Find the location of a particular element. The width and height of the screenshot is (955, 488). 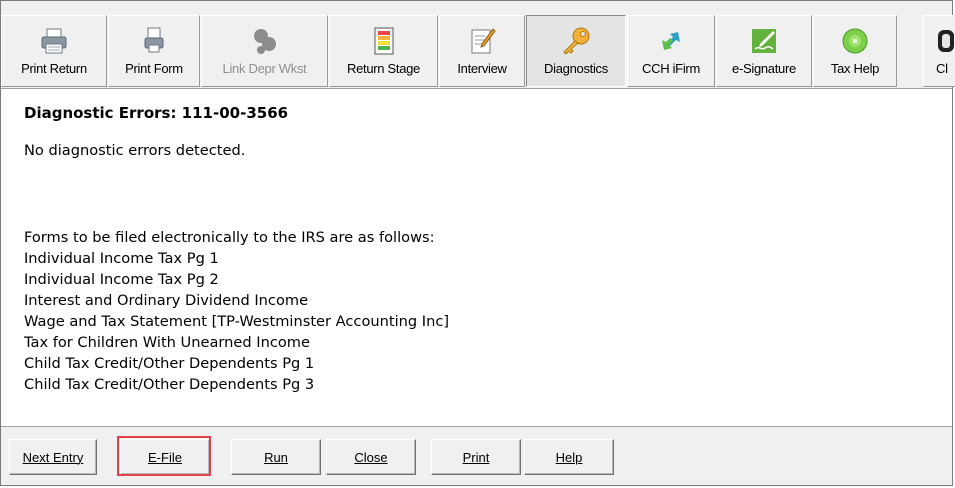

efile-form-item: Child Tax Credit/Other Dependents Pg 1 is located at coordinates (169, 363).